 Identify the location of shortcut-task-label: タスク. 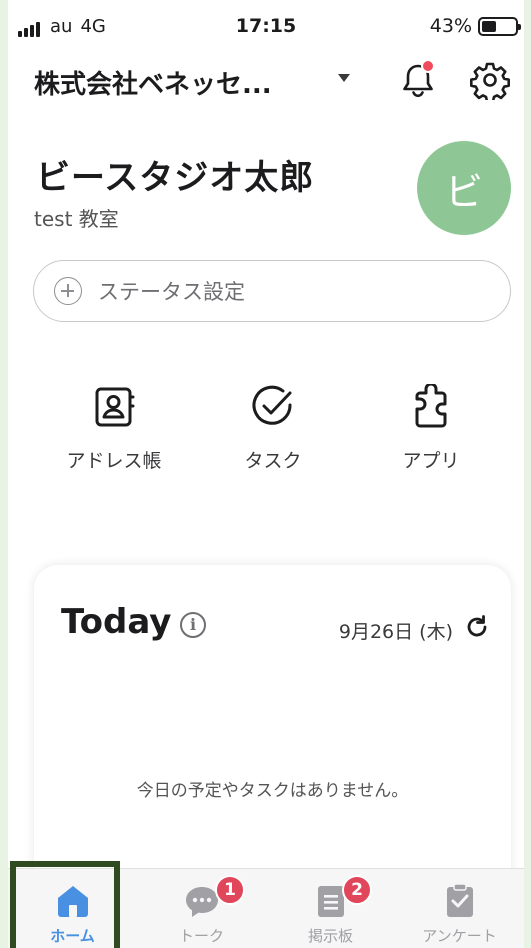
(273, 461).